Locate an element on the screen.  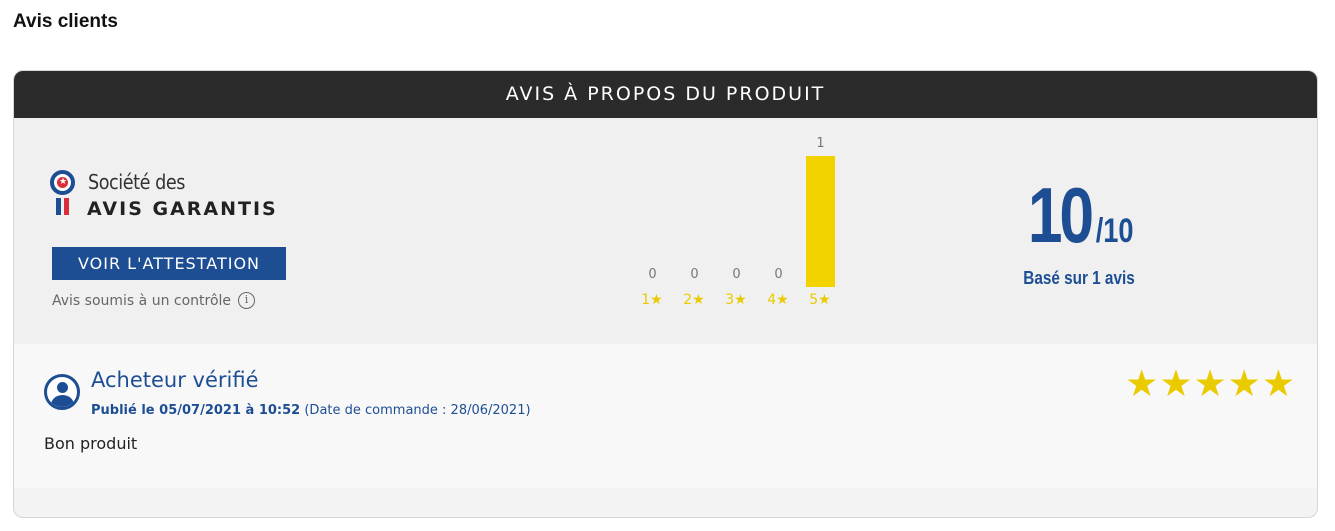
histogram-label-4: 4★ is located at coordinates (778, 300).